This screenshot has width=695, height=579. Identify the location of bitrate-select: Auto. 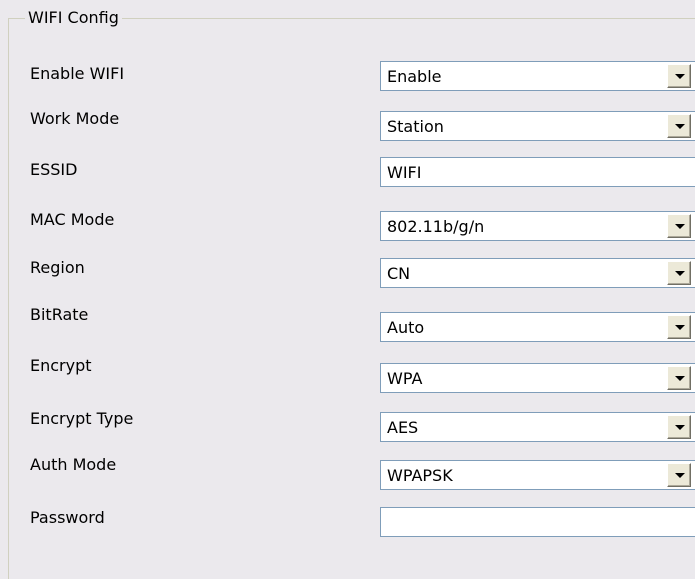
(537, 327).